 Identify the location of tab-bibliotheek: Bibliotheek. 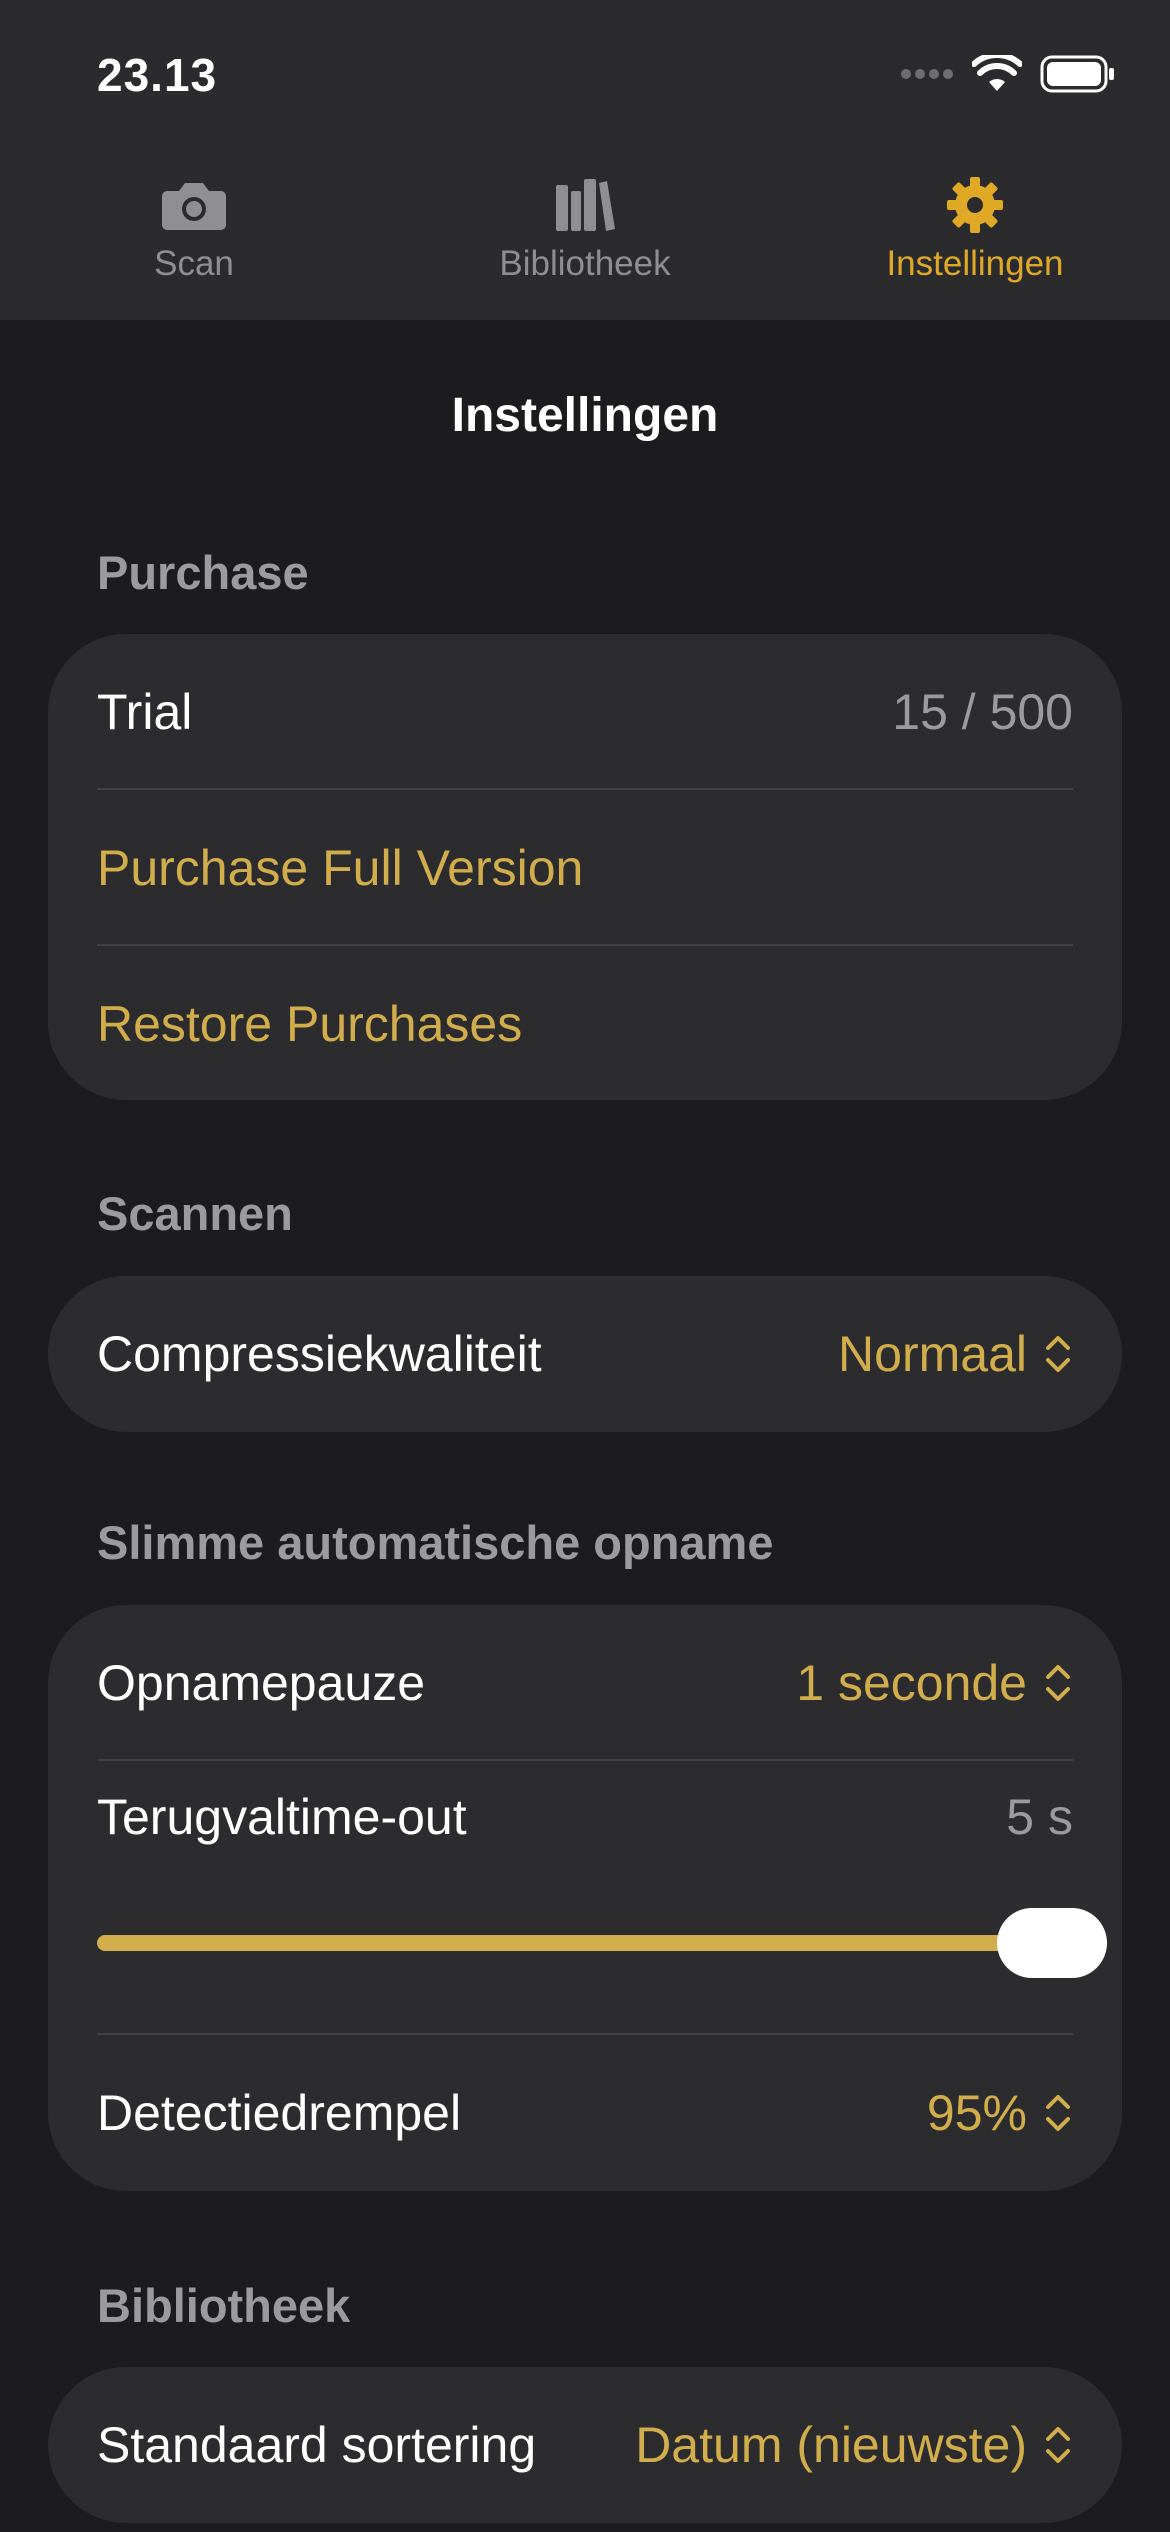
(585, 227).